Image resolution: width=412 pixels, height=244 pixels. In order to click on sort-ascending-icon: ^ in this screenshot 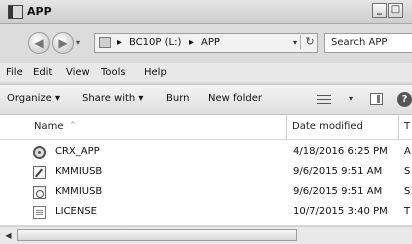, I will do `click(73, 125)`.